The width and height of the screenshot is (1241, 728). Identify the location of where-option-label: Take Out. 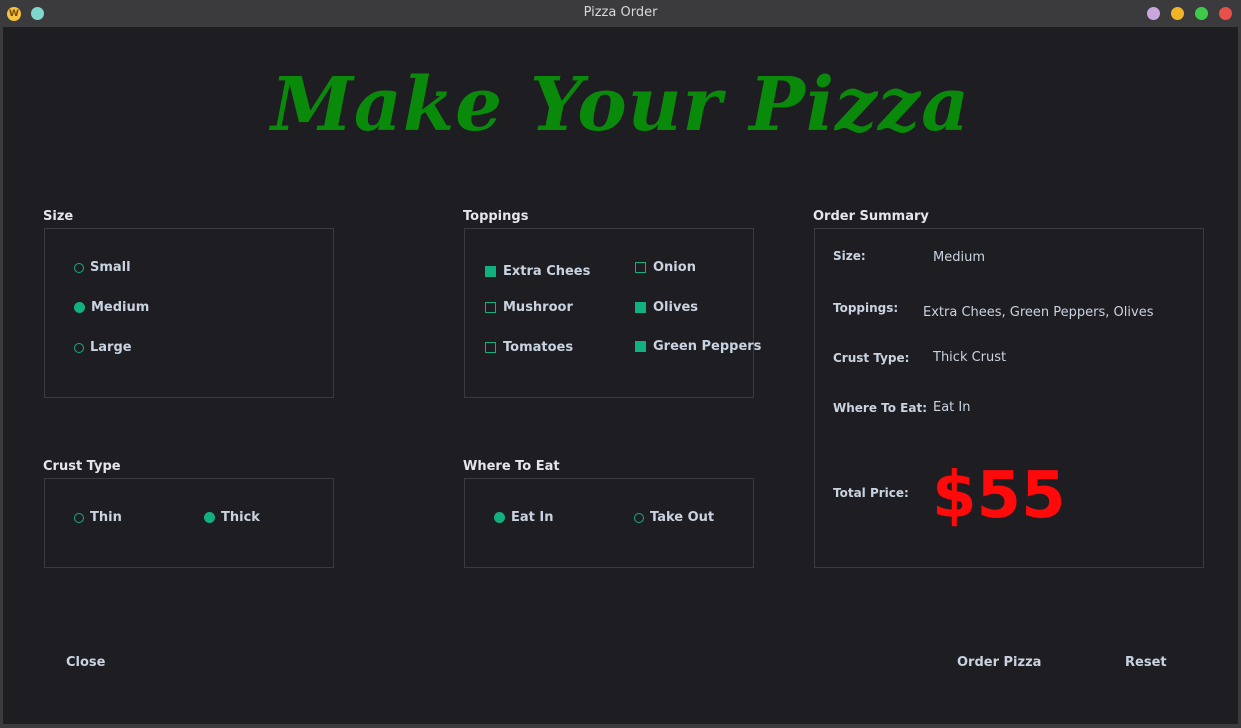
(682, 517).